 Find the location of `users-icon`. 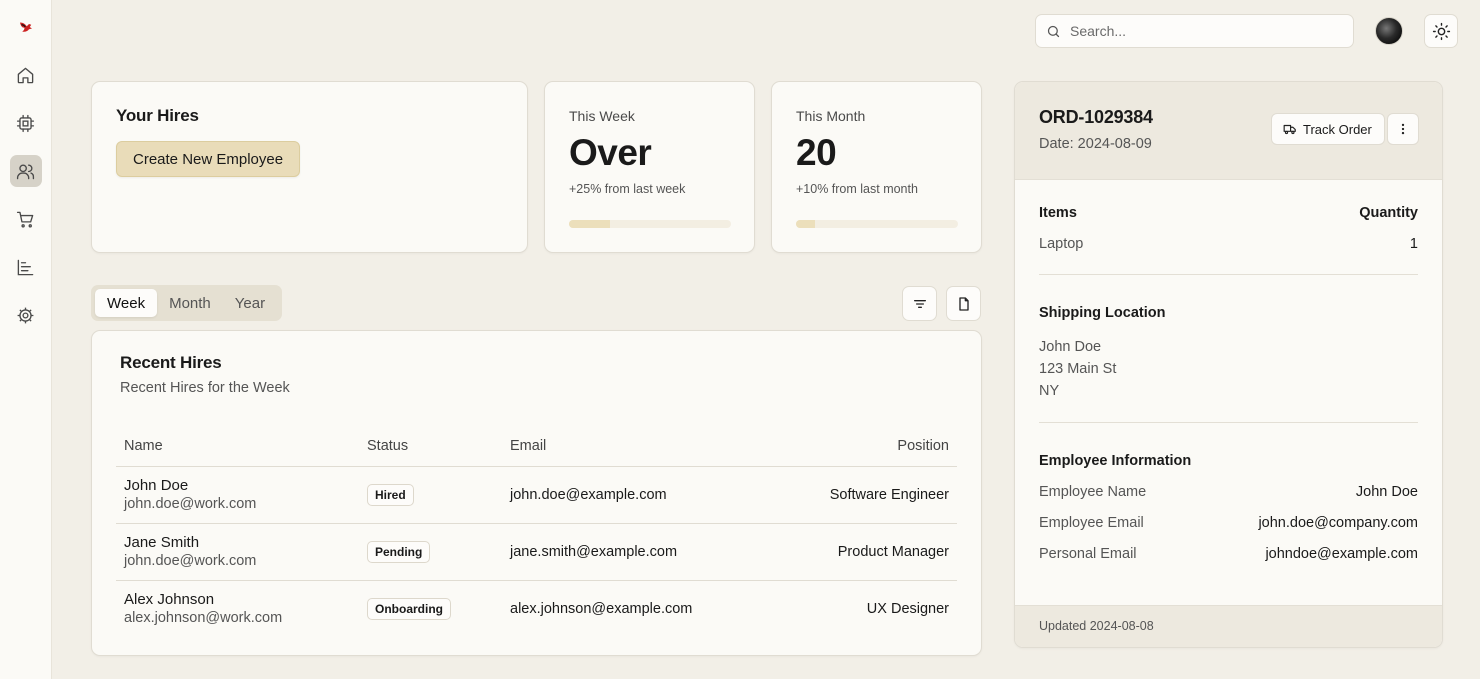

users-icon is located at coordinates (25, 171).